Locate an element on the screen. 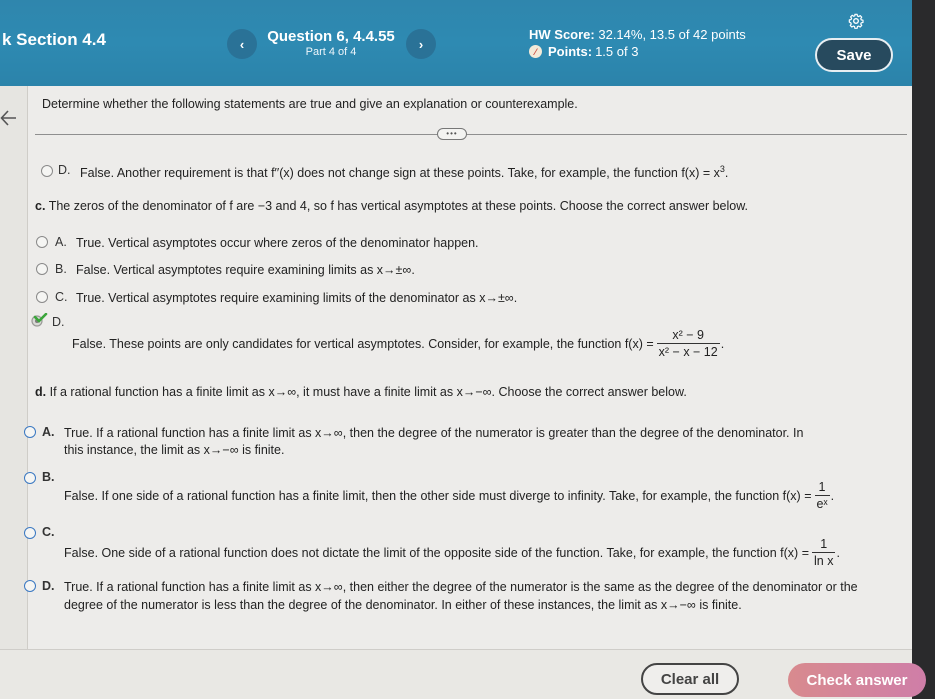 This screenshot has width=935, height=699. previous-question-button: ‹ is located at coordinates (242, 44).